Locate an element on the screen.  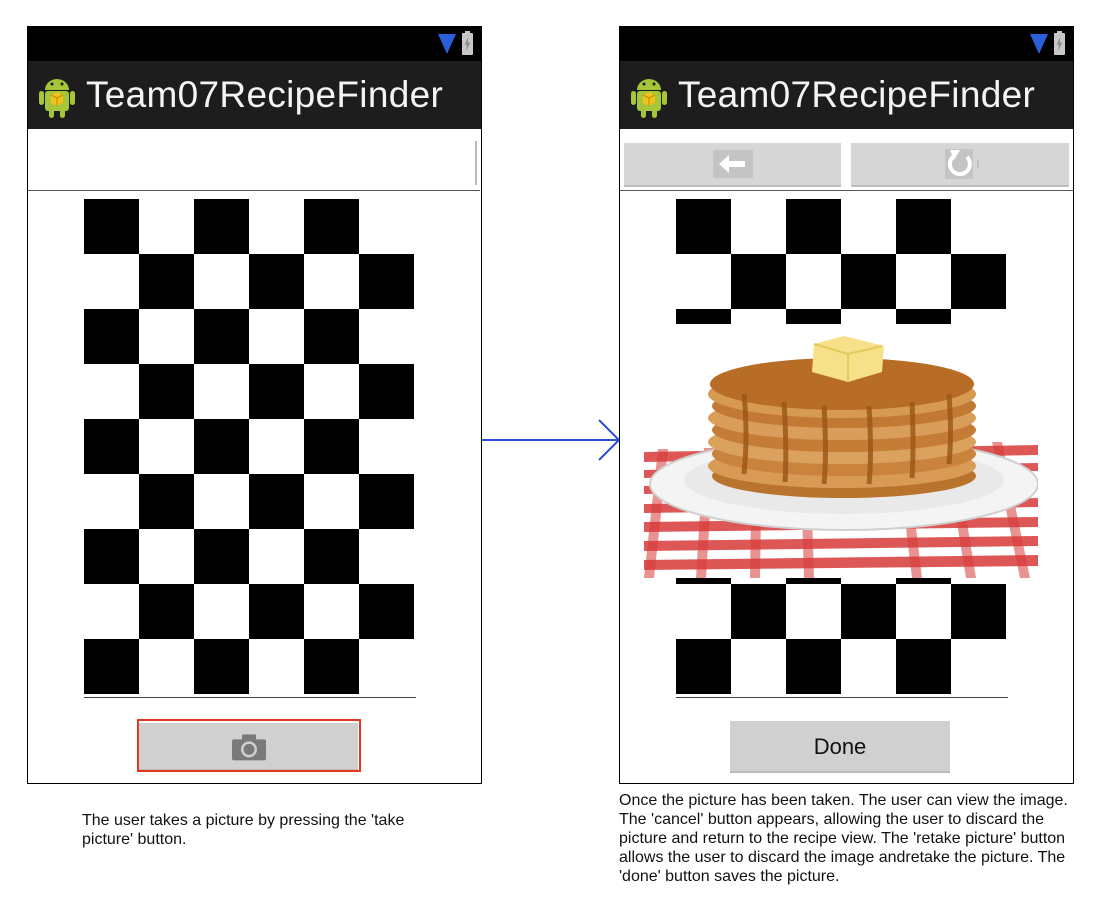
arrow-left-icon is located at coordinates (731, 164).